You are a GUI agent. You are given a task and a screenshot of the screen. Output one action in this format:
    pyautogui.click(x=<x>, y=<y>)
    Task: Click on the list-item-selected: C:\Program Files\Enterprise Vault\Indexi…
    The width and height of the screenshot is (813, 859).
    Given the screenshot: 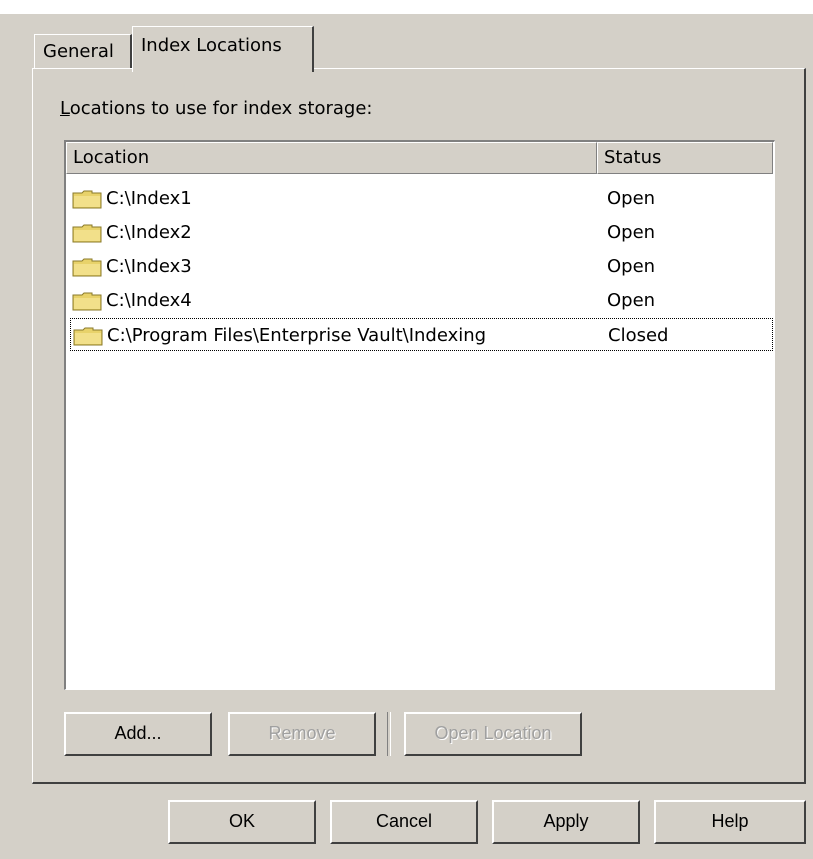 What is the action you would take?
    pyautogui.click(x=421, y=334)
    